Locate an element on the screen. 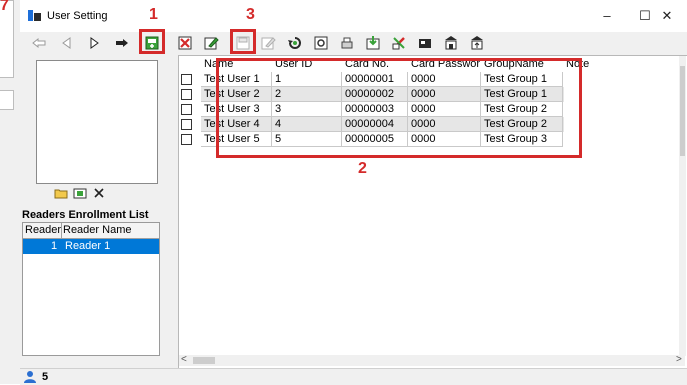  scroll-left-arrow: < is located at coordinates (184, 359).